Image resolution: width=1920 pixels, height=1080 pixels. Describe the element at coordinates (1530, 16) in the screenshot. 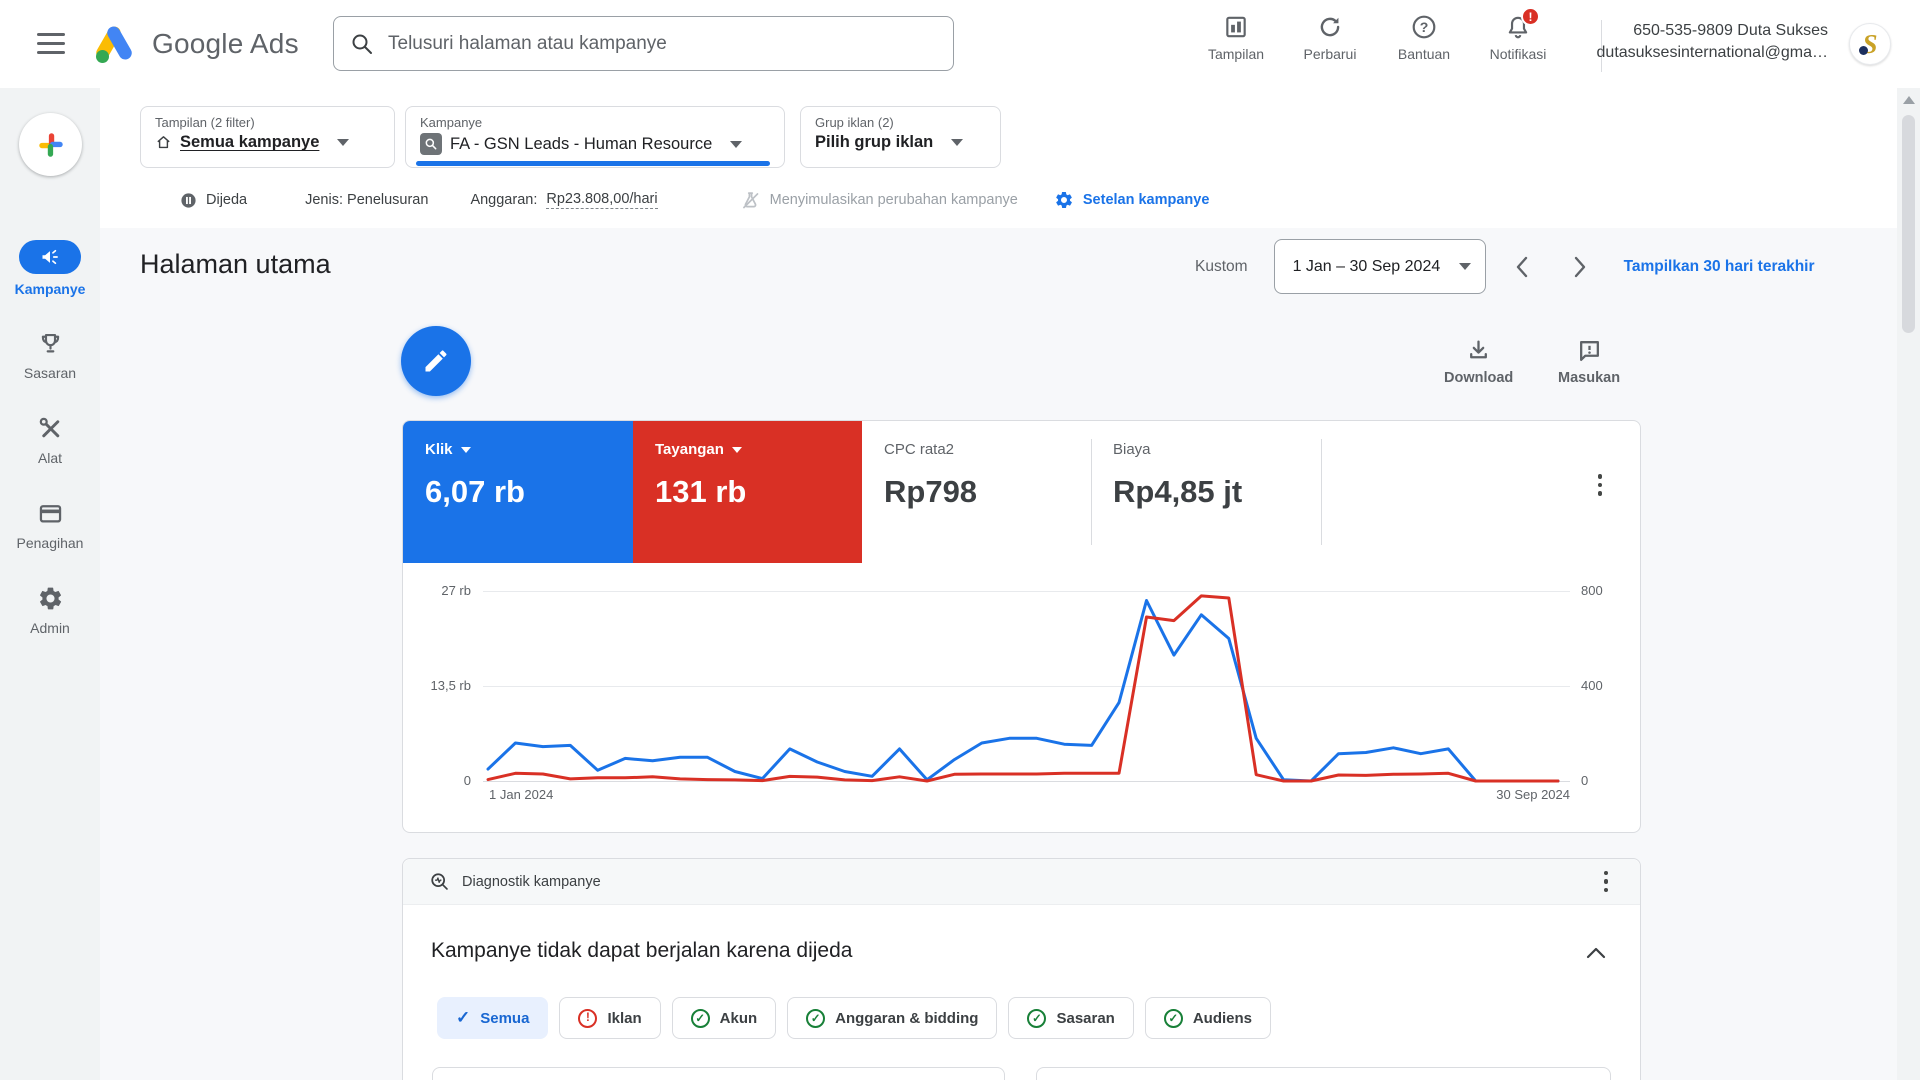

I see `notification-badge: !` at that location.